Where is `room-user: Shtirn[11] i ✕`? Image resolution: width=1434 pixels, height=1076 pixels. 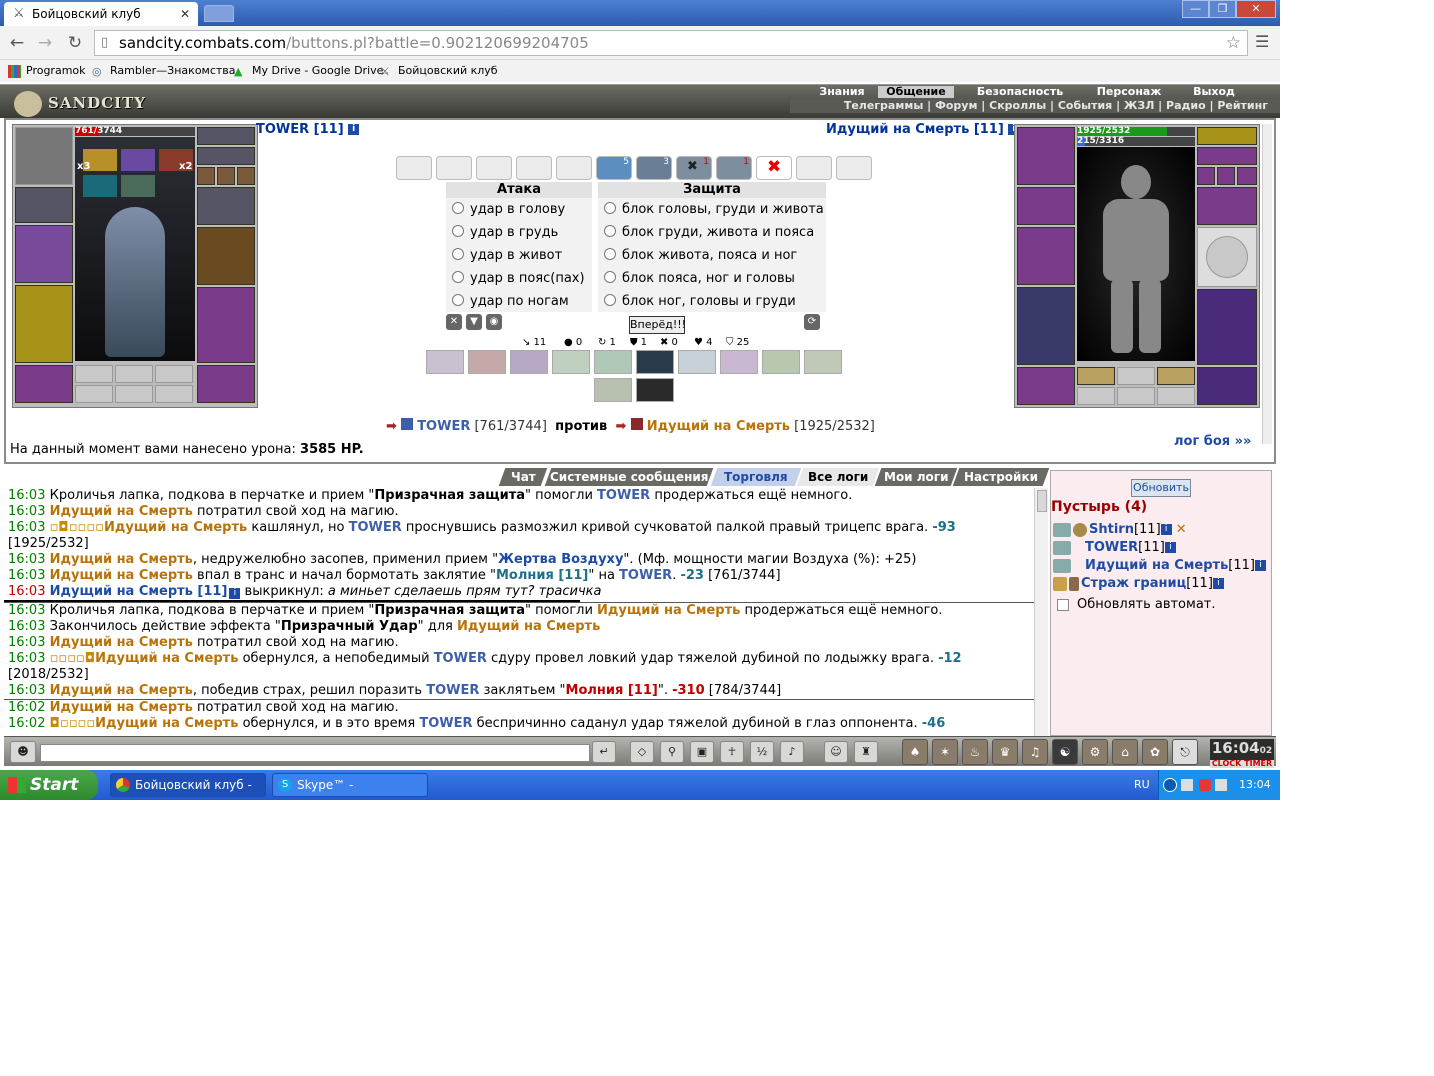 room-user: Shtirn[11] i ✕ is located at coordinates (1120, 530).